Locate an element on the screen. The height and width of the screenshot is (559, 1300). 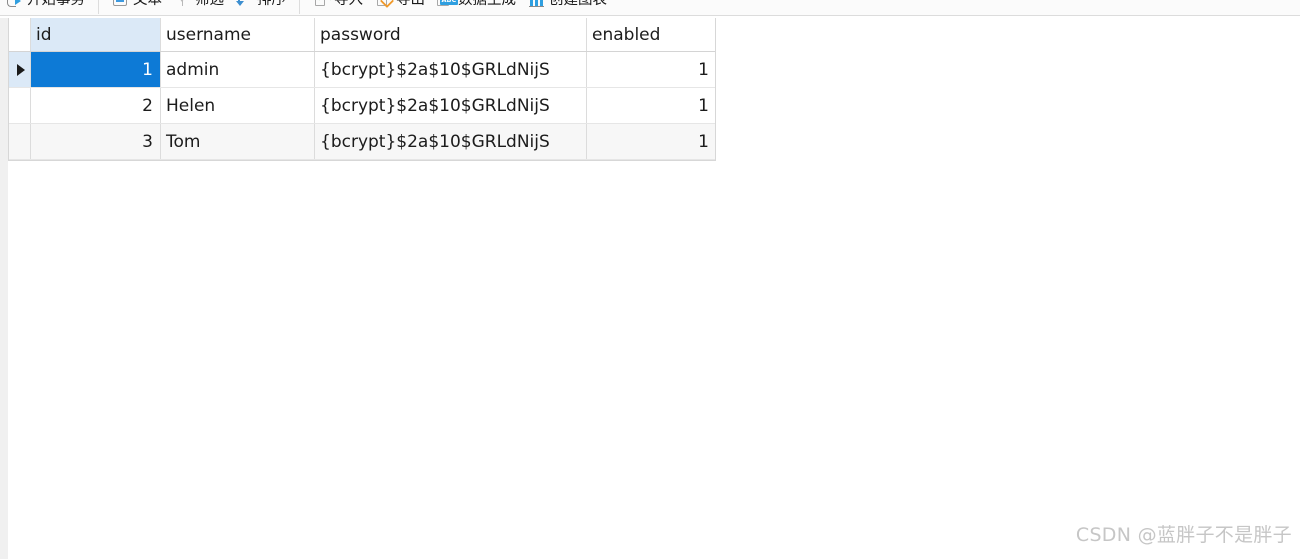
filter-label: 筛选 is located at coordinates (209, 4).